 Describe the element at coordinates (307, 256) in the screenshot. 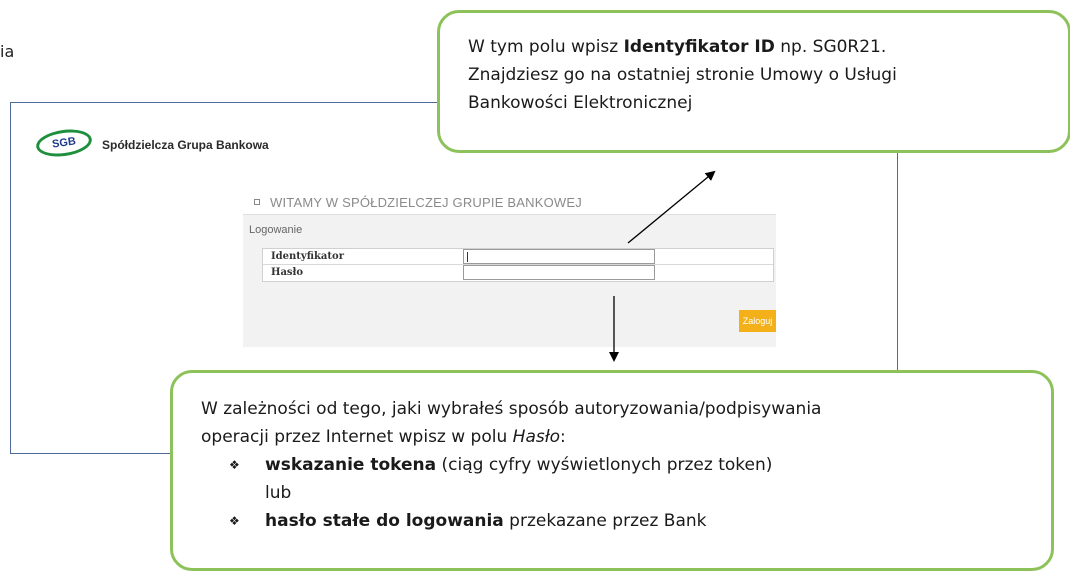

I see `identifier-label: Identyfikator` at that location.